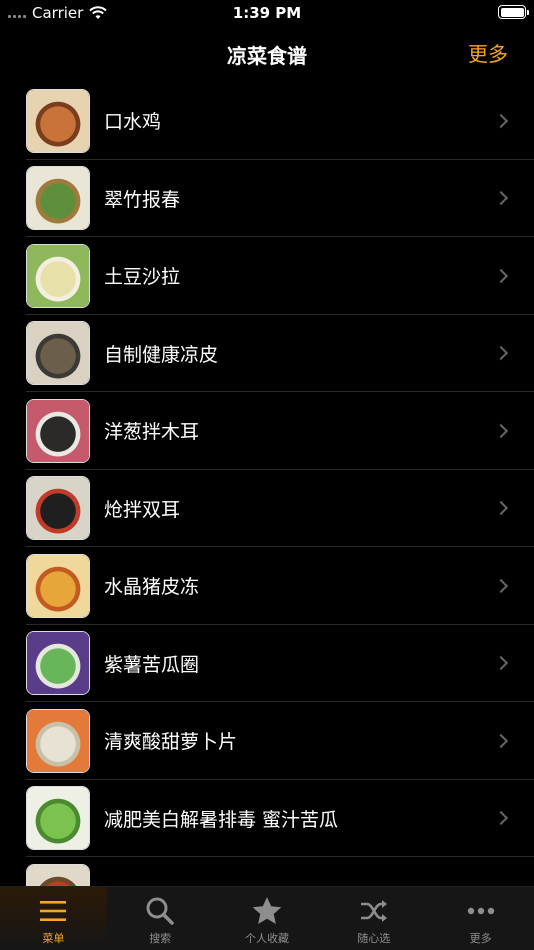 The width and height of the screenshot is (534, 950). I want to click on recipe-name: 清爽酸甜萝卜片, so click(171, 742).